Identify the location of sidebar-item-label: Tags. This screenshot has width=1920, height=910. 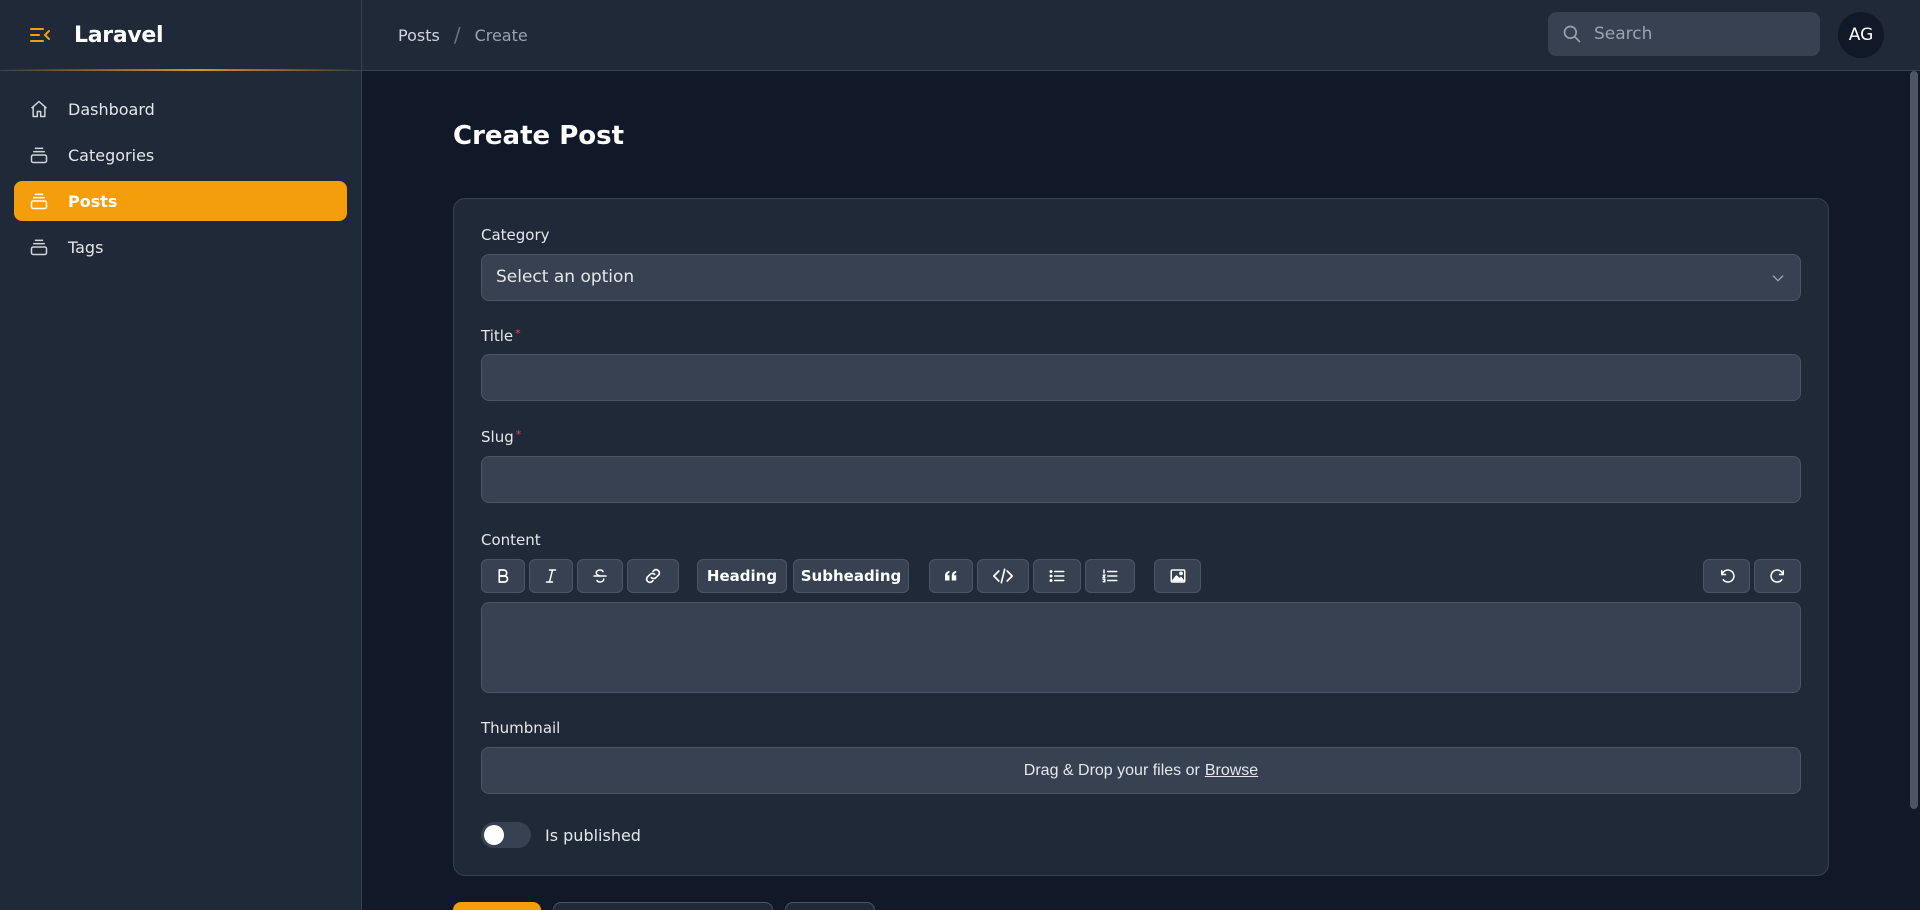
(86, 247).